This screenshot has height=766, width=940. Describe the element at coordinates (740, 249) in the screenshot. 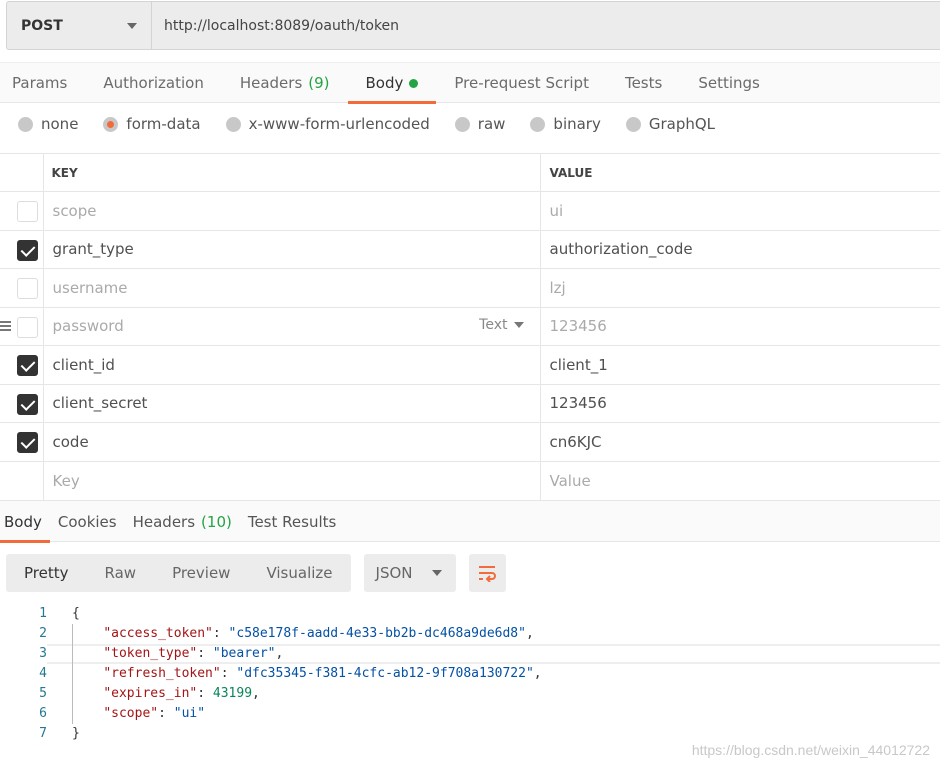

I see `value-input: authorization_code` at that location.